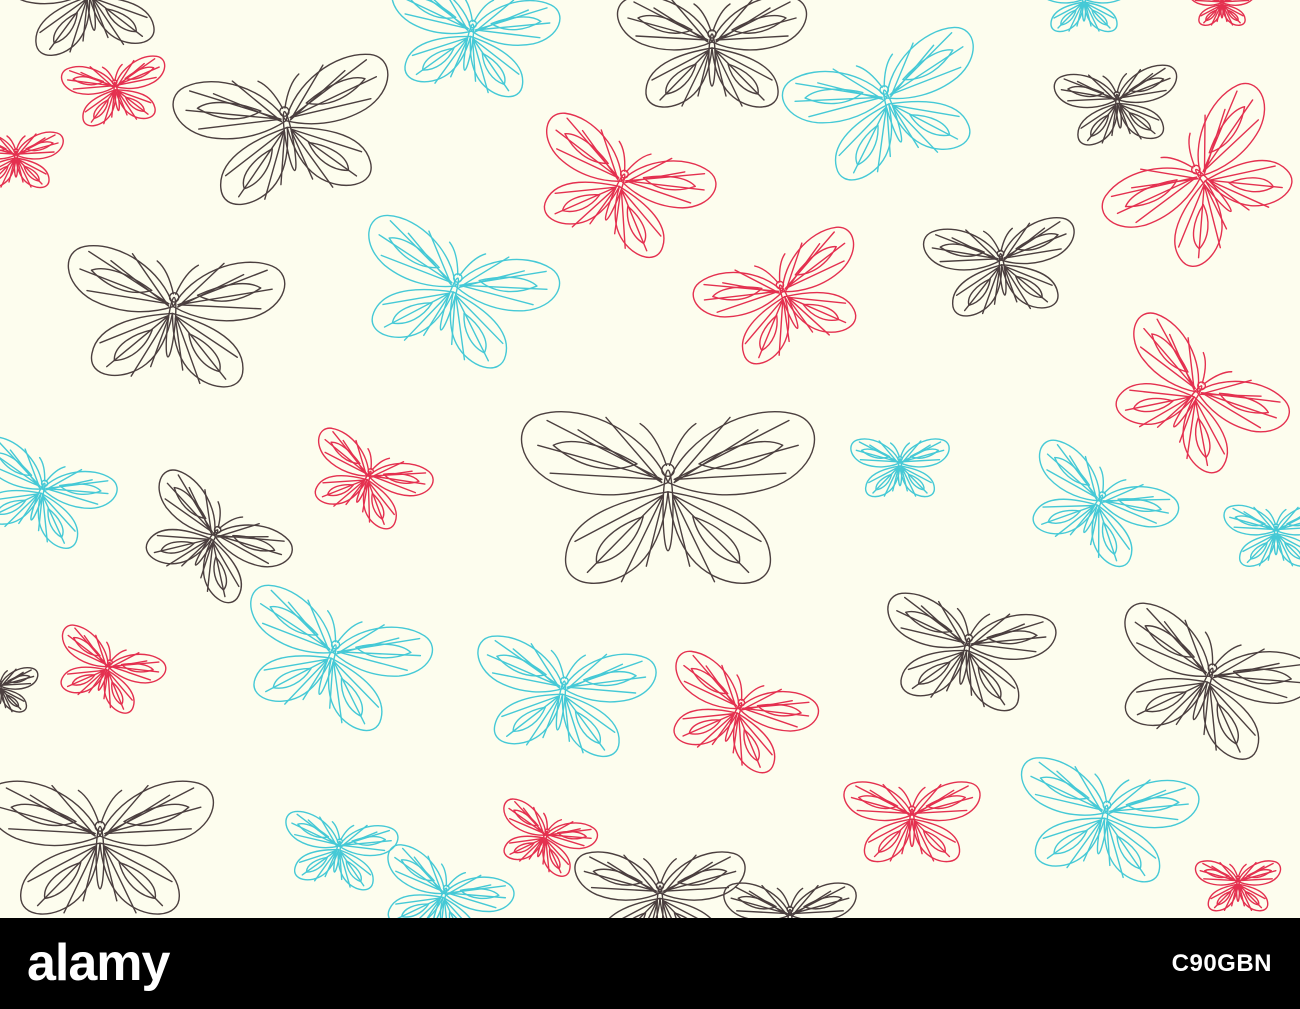 This screenshot has width=1300, height=1009. Describe the element at coordinates (650, 963) in the screenshot. I see `footer-bar: alamy C90GBN` at that location.